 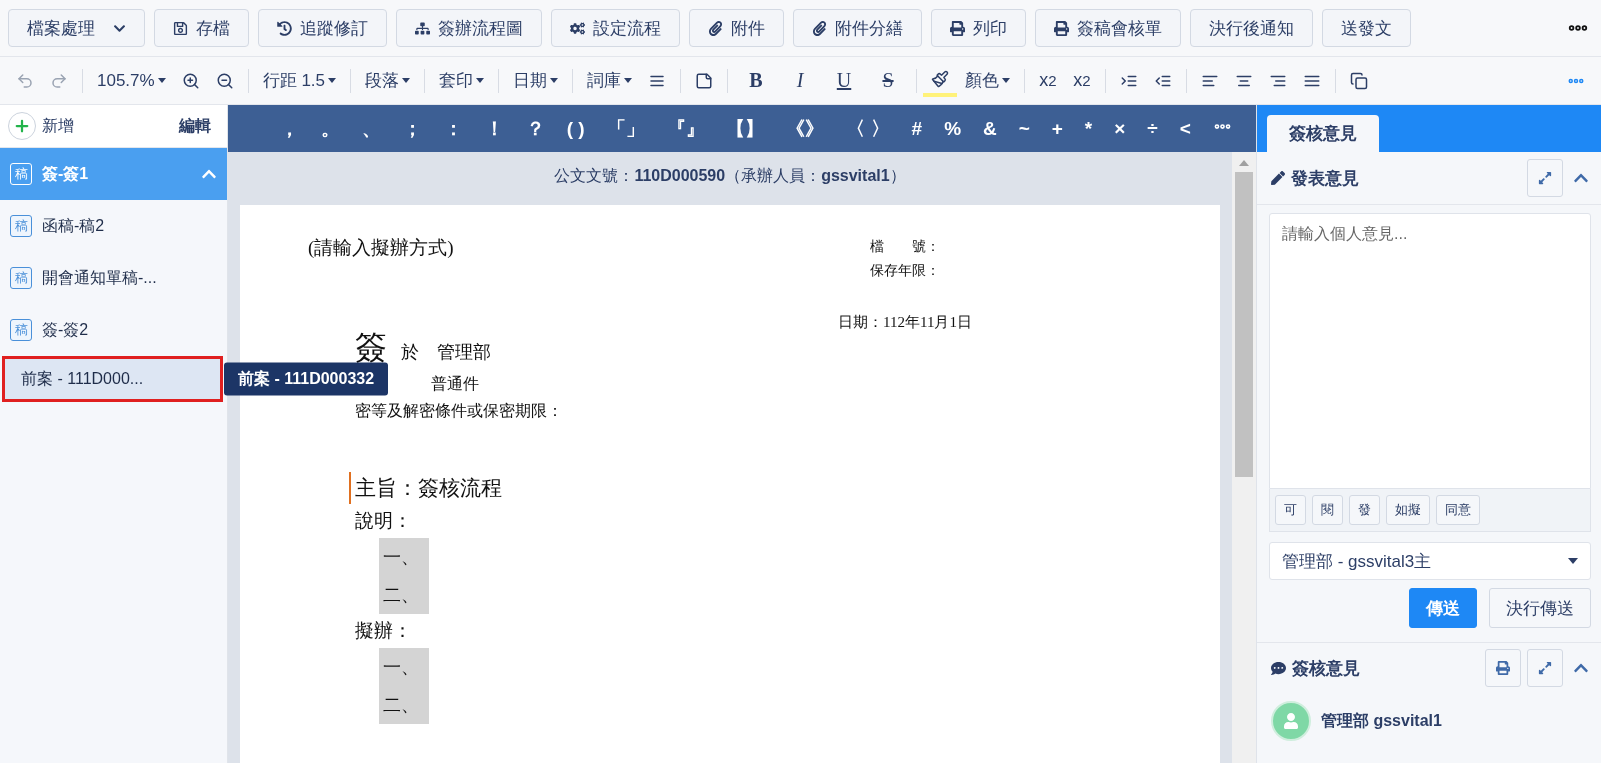 I want to click on phrase-button: 同意, so click(x=1458, y=510).